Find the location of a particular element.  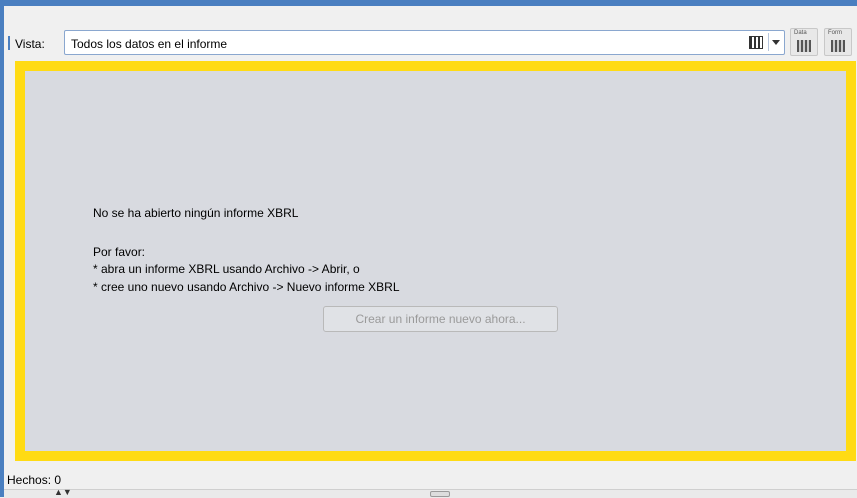

data-view-button: Data is located at coordinates (804, 42).